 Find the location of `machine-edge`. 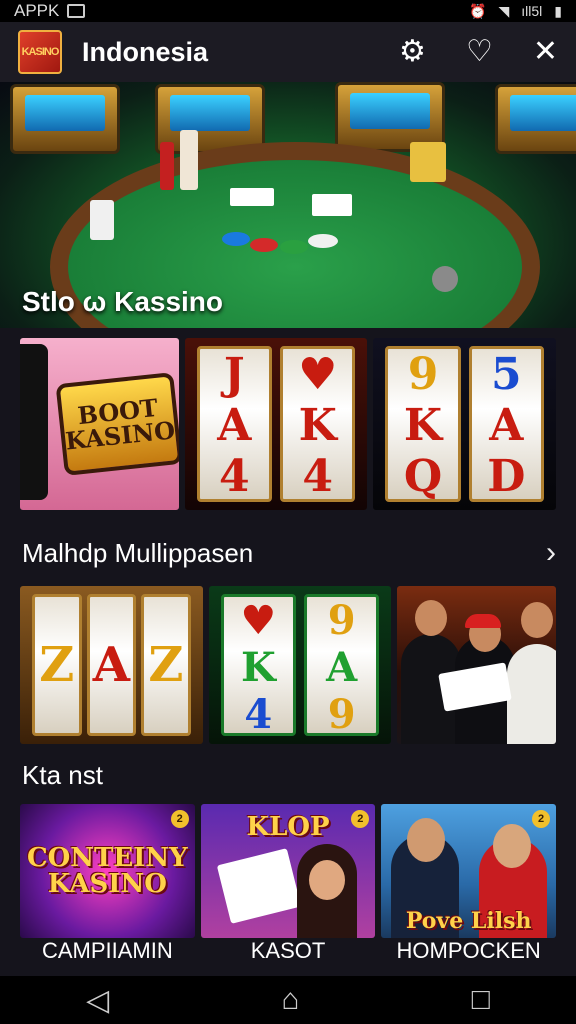

machine-edge is located at coordinates (34, 422).